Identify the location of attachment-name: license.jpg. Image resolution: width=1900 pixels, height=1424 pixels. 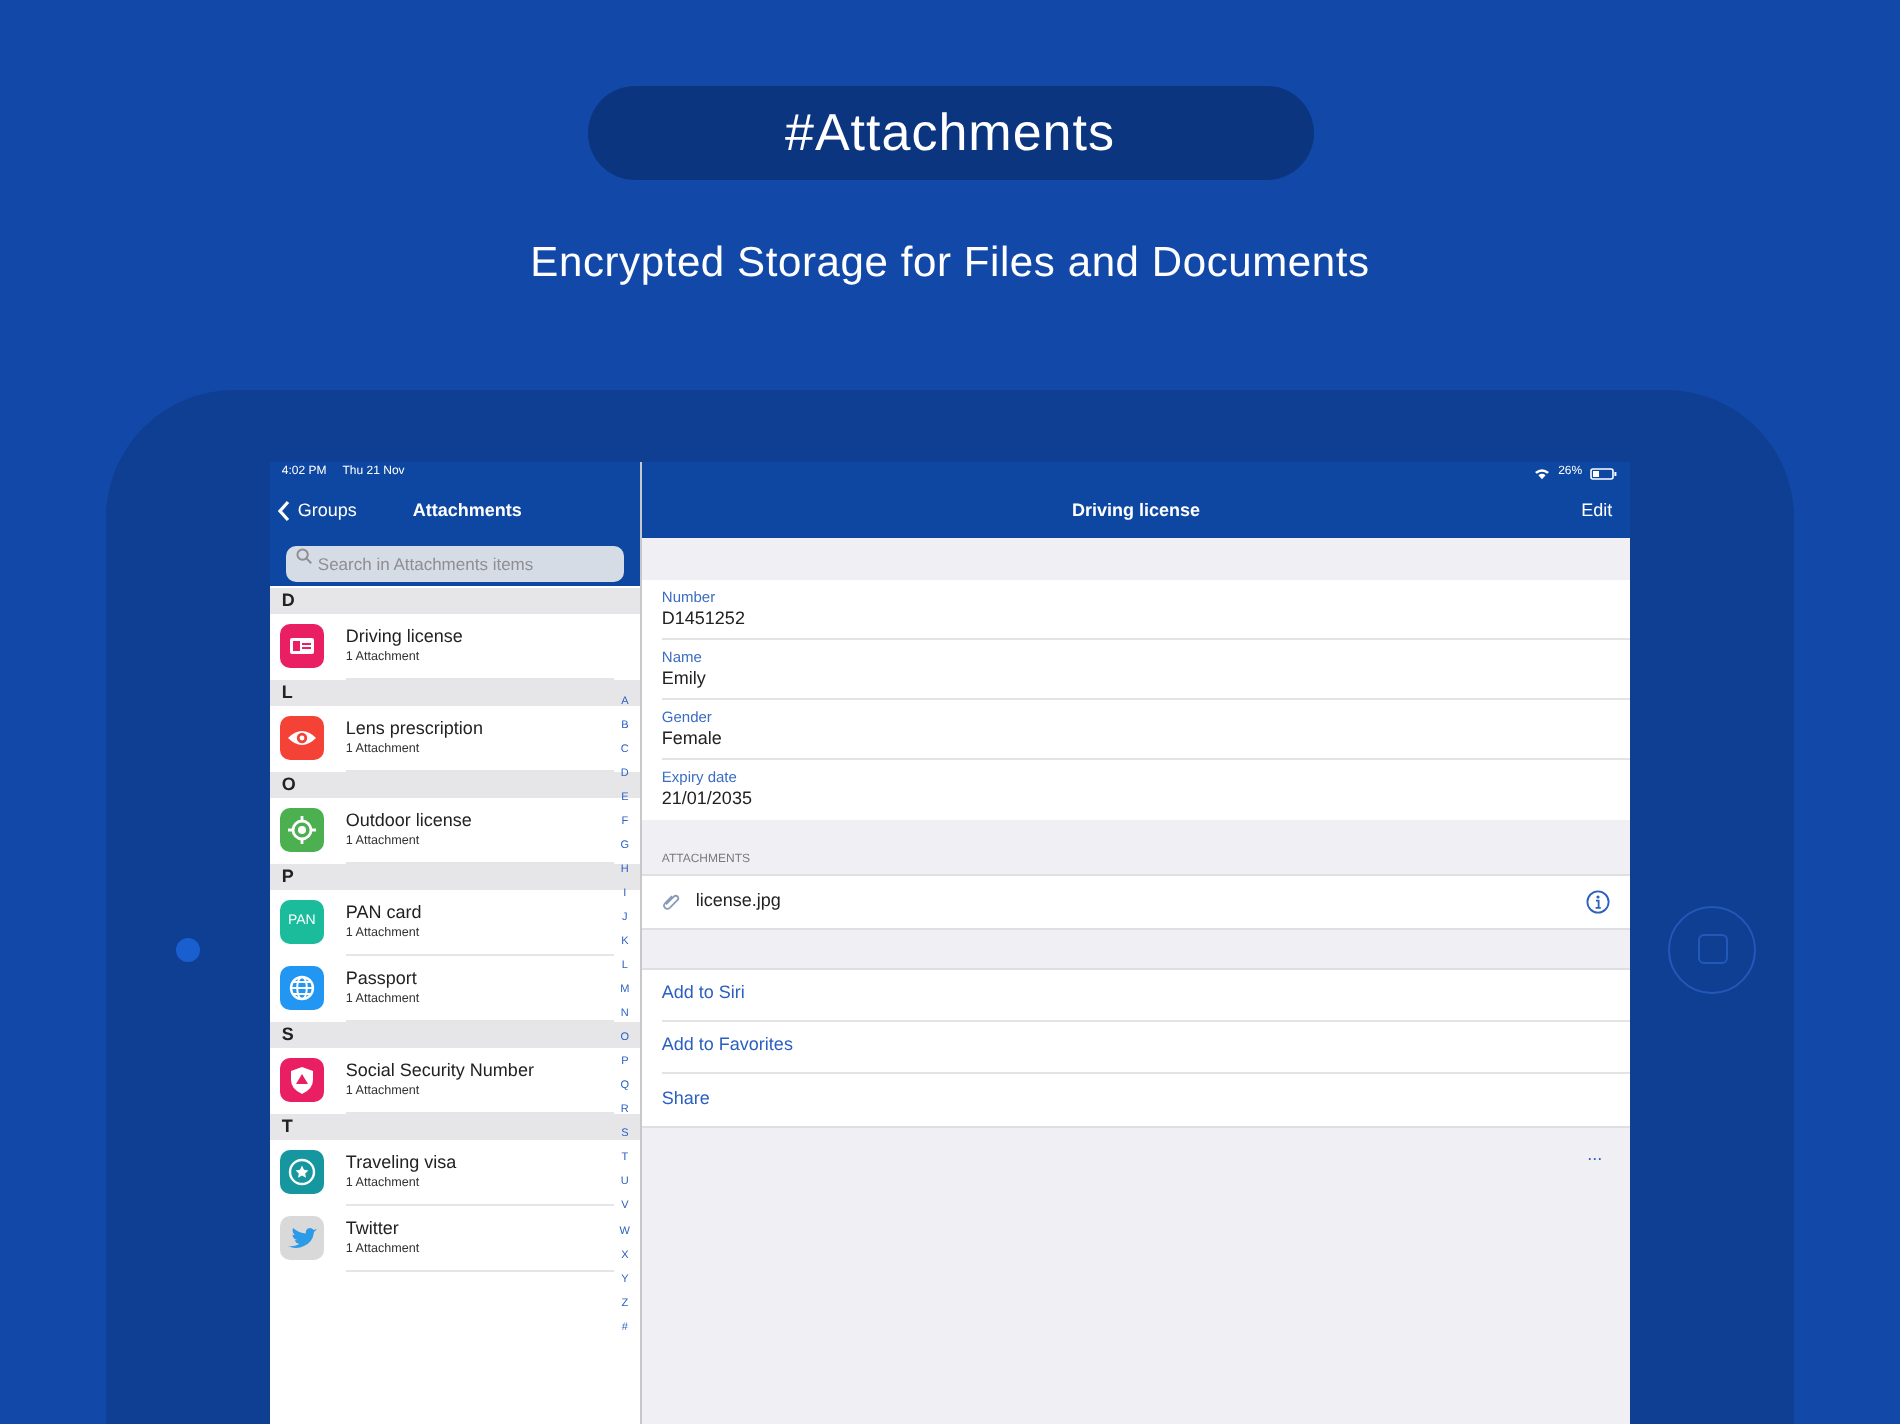
(739, 900).